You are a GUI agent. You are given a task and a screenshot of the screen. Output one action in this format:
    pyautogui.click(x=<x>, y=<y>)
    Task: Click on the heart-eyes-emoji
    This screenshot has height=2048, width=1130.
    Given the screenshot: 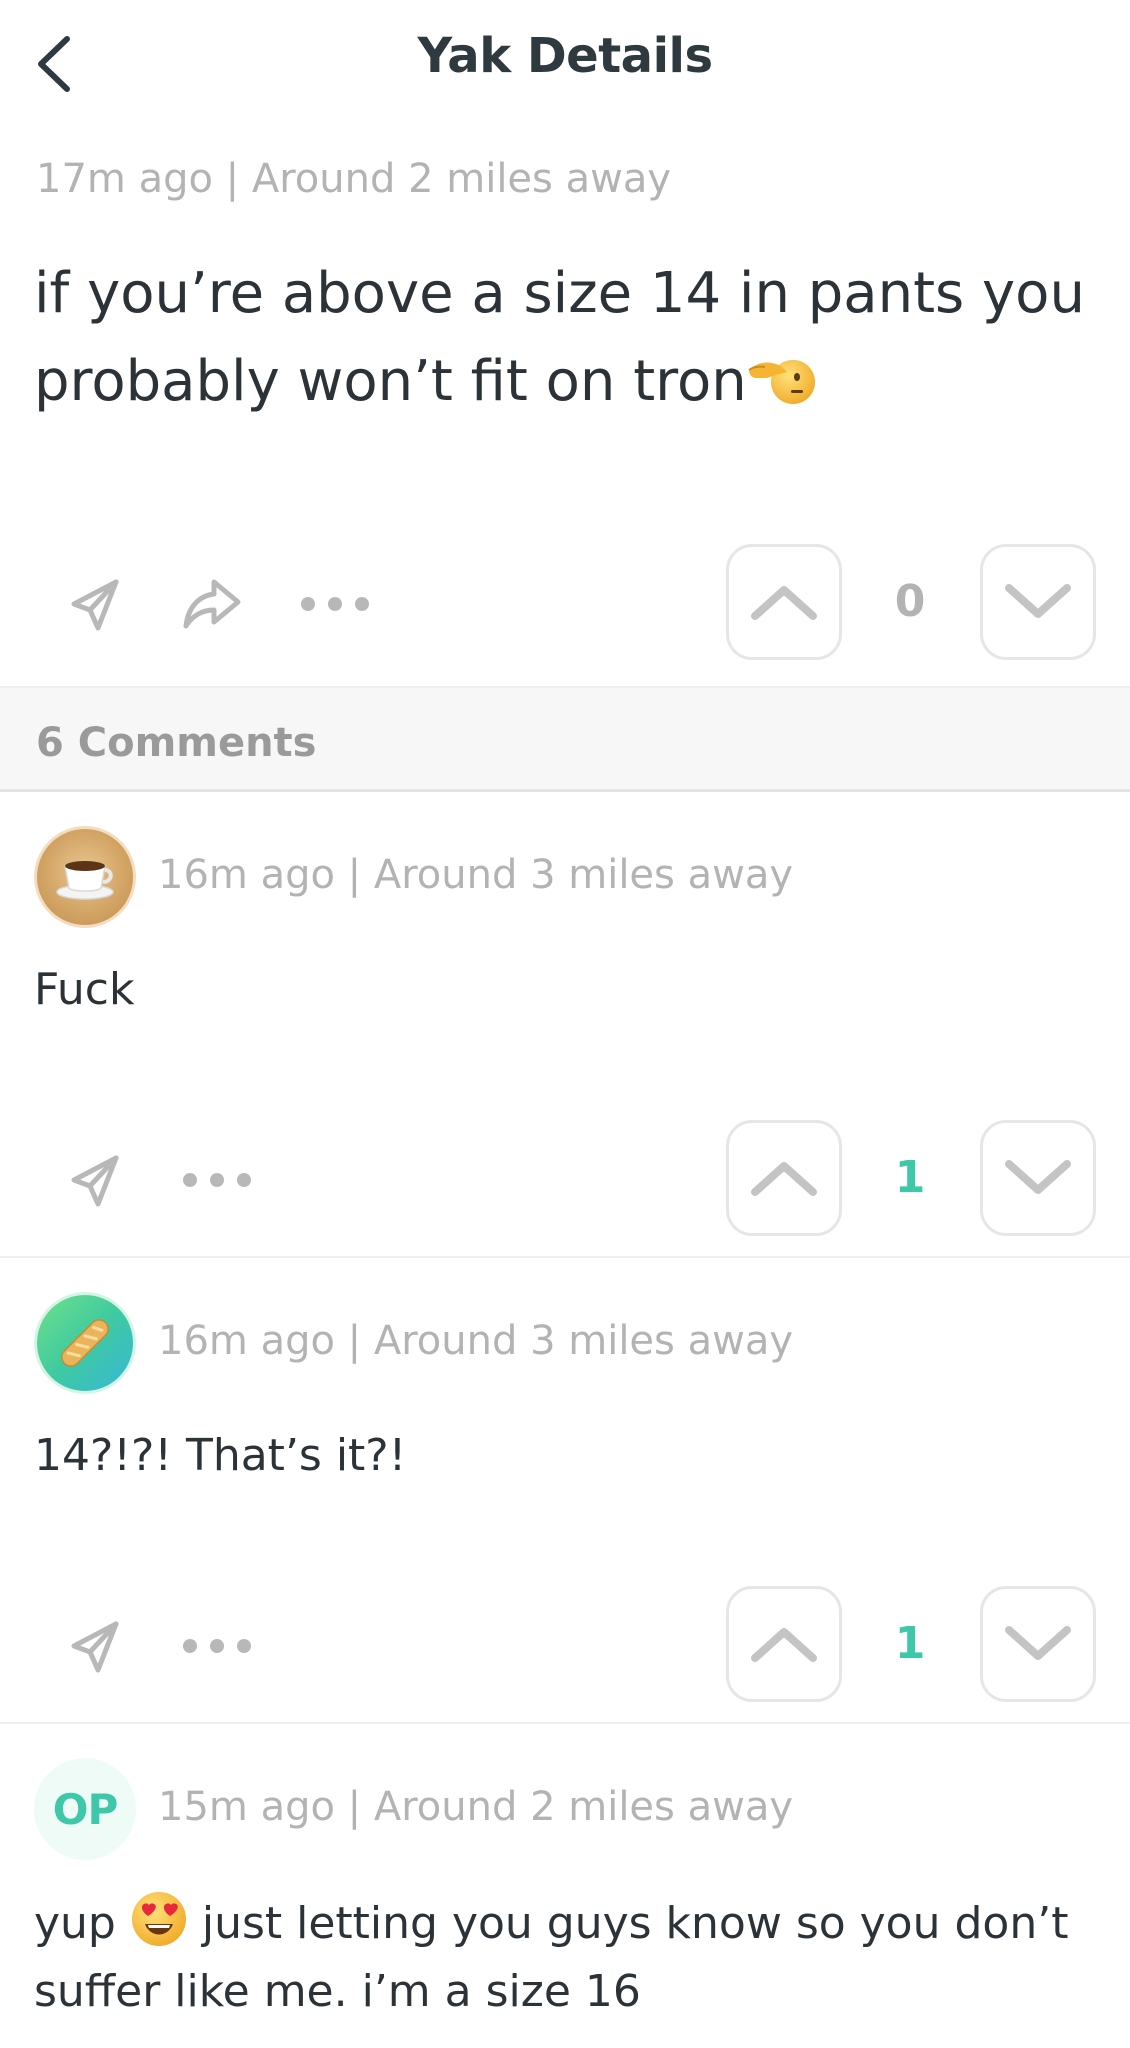 What is the action you would take?
    pyautogui.click(x=158, y=1919)
    